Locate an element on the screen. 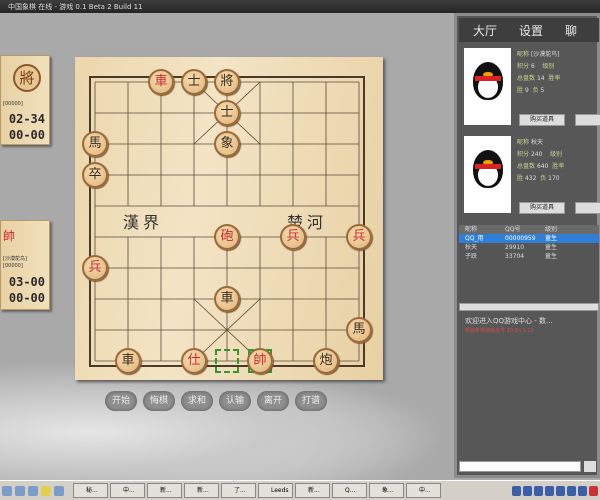 This screenshot has width=600, height=500. undo-button: 悔棋 is located at coordinates (159, 401).